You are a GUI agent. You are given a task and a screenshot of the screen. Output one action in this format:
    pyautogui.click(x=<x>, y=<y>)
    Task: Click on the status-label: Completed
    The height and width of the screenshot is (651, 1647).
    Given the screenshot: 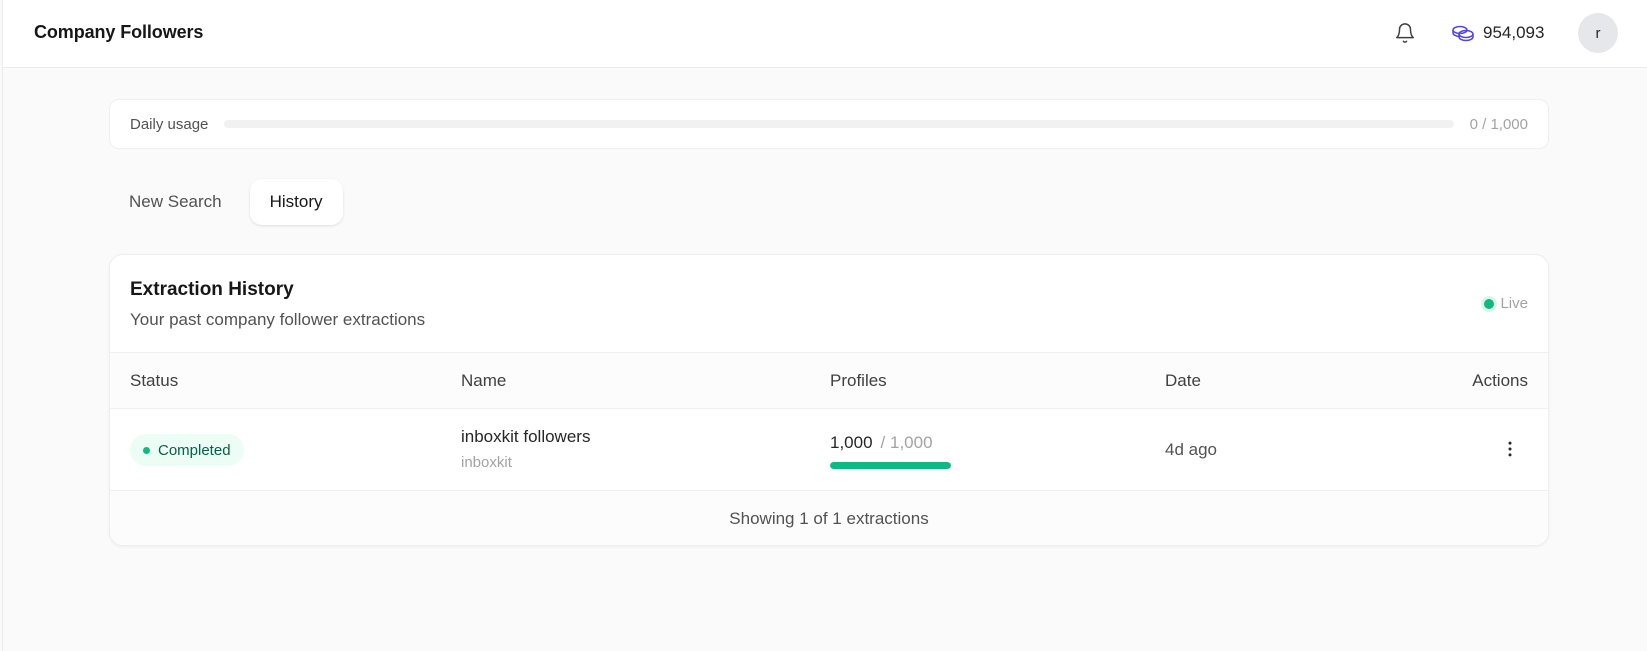 What is the action you would take?
    pyautogui.click(x=194, y=450)
    